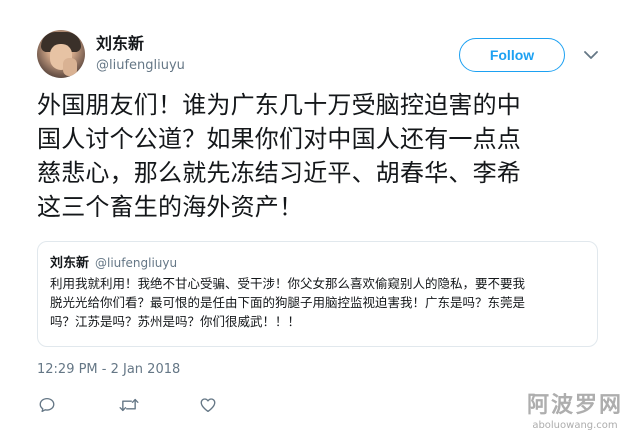 The width and height of the screenshot is (637, 441). Describe the element at coordinates (591, 55) in the screenshot. I see `chevron-down-icon` at that location.